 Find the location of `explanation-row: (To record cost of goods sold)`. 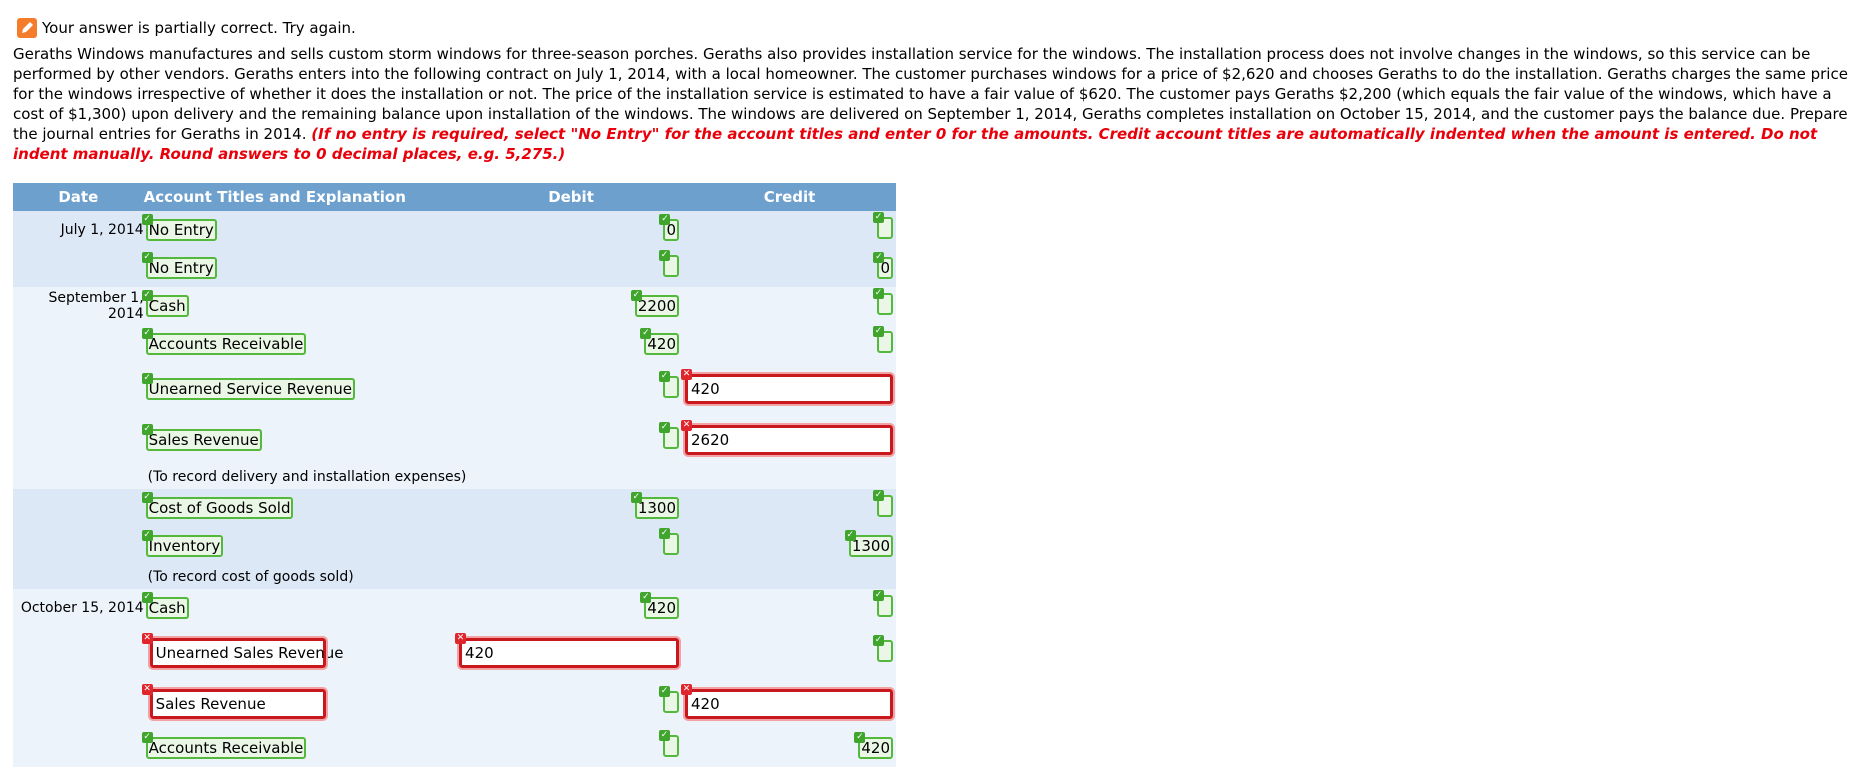

explanation-row: (To record cost of goods sold) is located at coordinates (454, 577).